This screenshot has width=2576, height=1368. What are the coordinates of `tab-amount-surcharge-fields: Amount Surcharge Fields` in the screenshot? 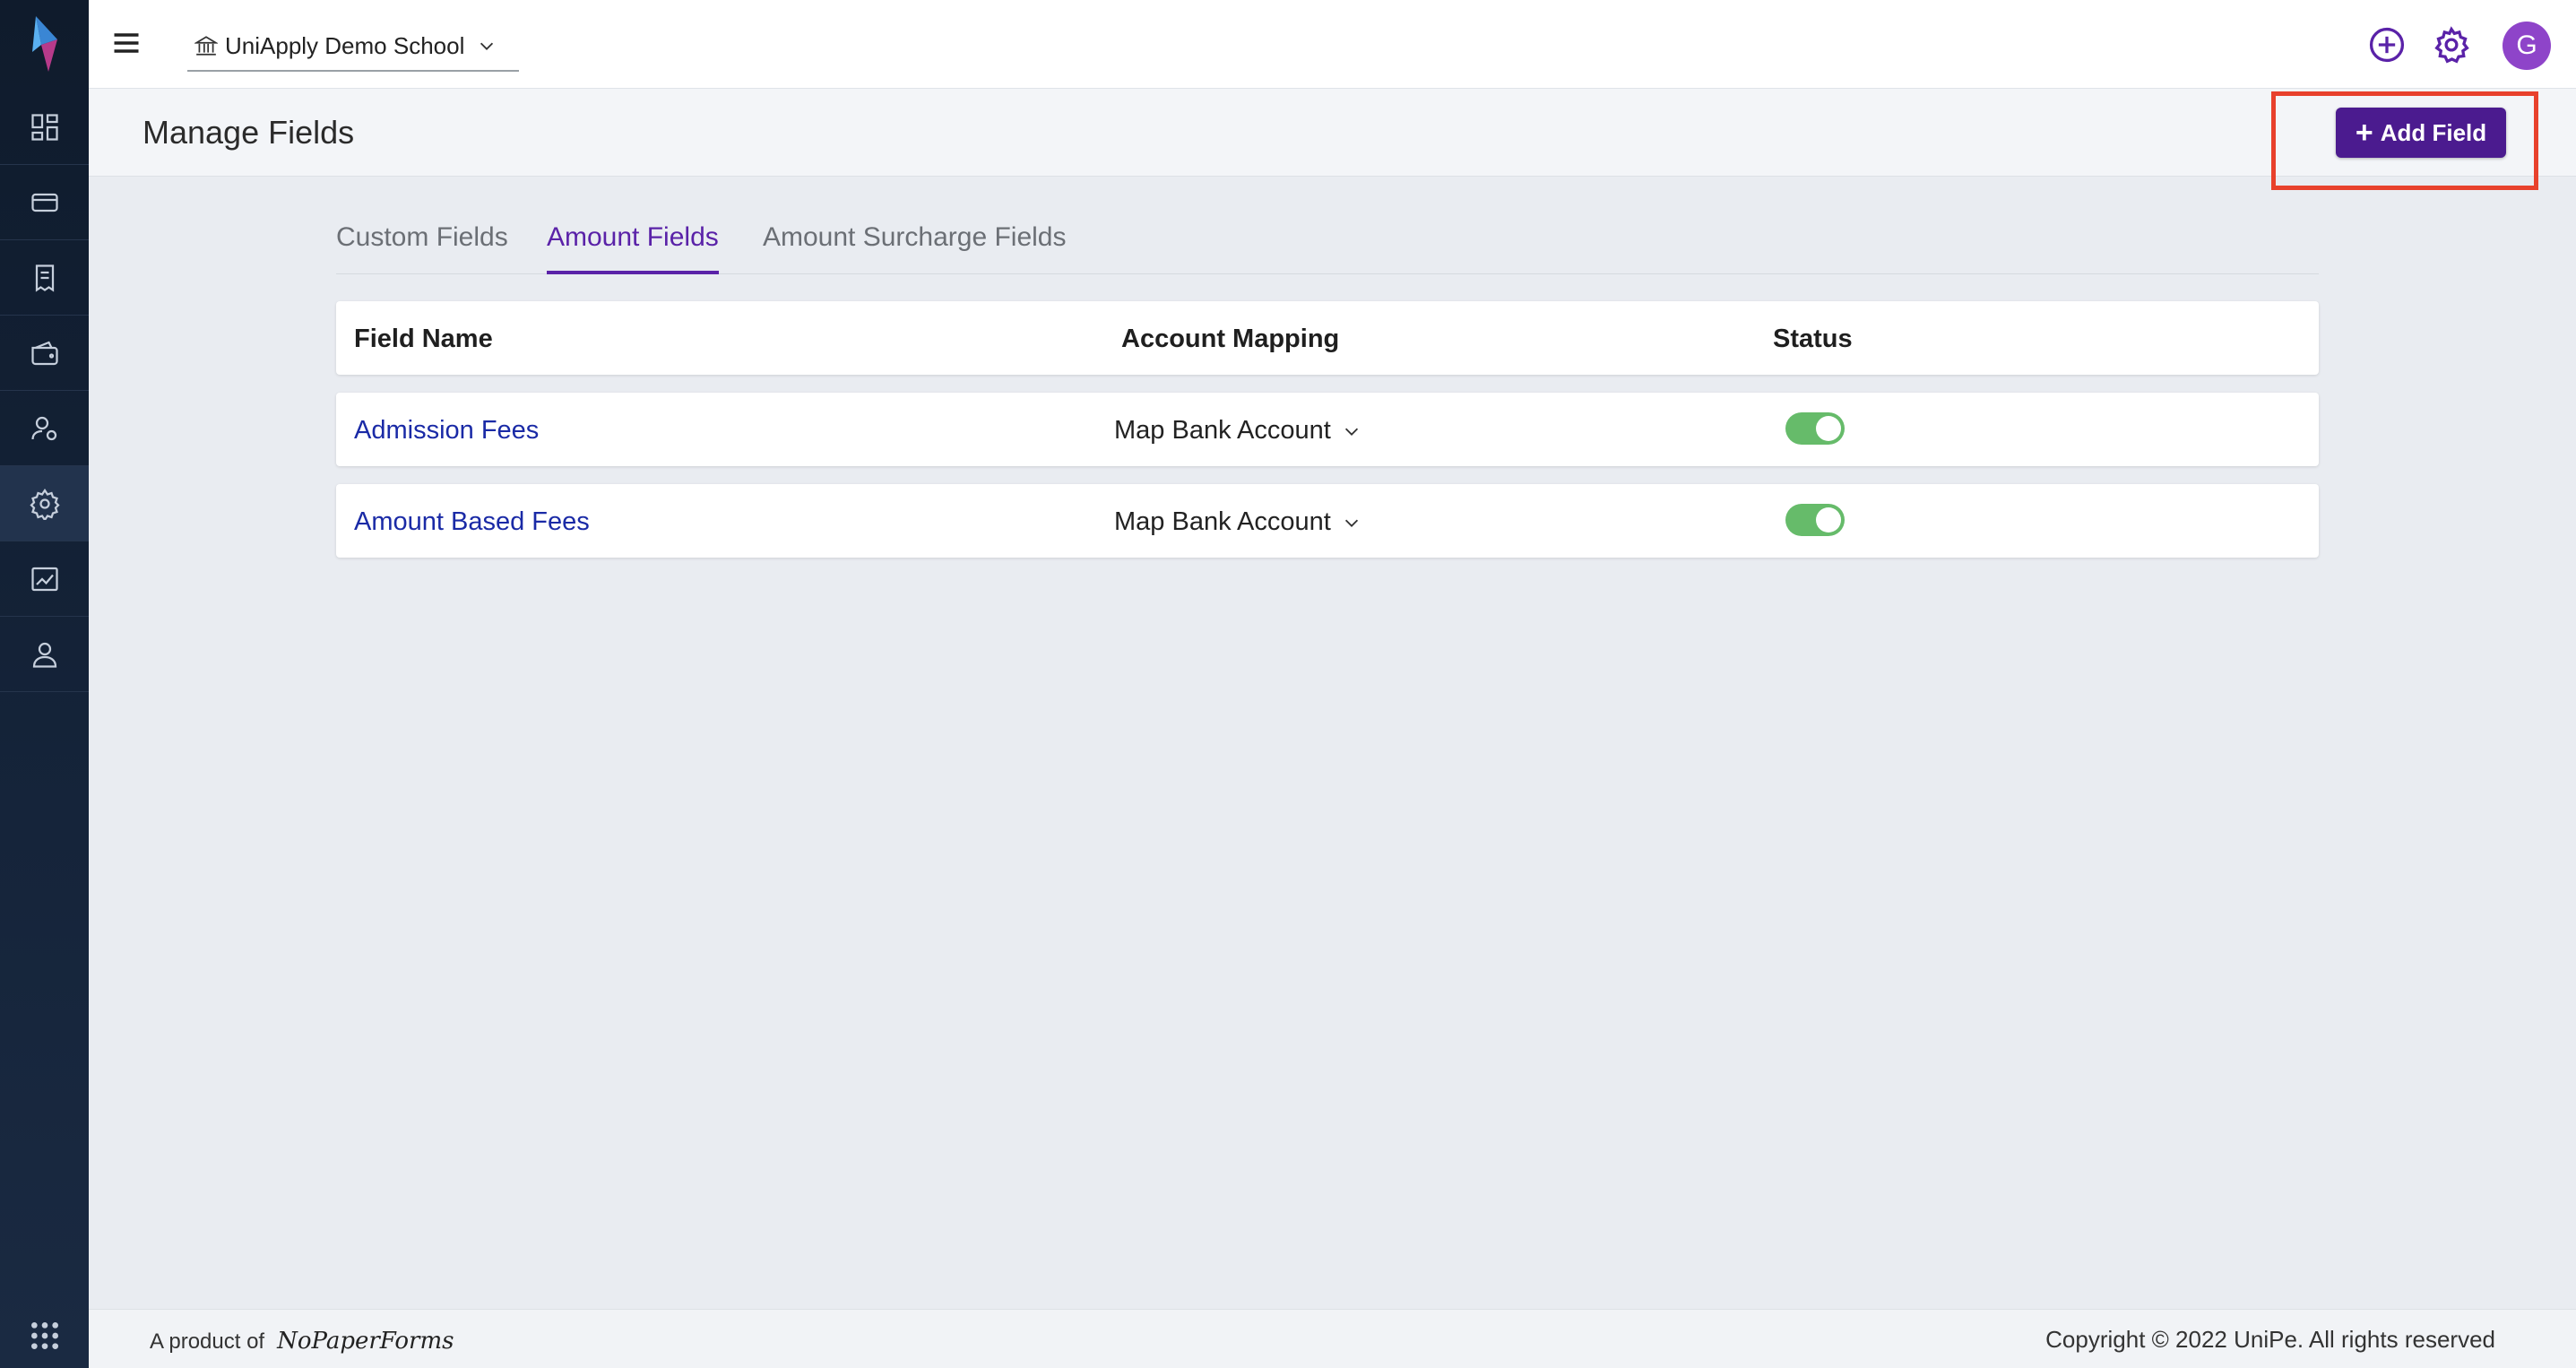 It's located at (915, 248).